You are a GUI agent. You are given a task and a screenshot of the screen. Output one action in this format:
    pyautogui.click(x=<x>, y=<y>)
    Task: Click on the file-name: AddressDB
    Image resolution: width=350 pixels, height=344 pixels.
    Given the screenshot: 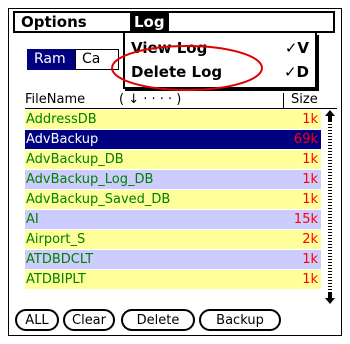 What is the action you would take?
    pyautogui.click(x=61, y=119)
    